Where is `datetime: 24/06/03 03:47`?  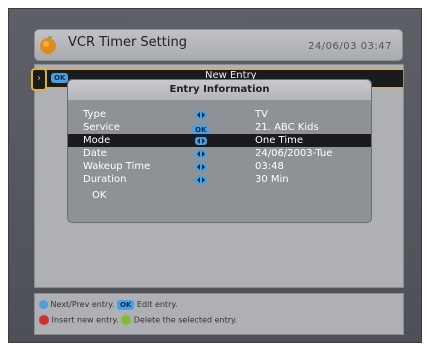 datetime: 24/06/03 03:47 is located at coordinates (350, 46).